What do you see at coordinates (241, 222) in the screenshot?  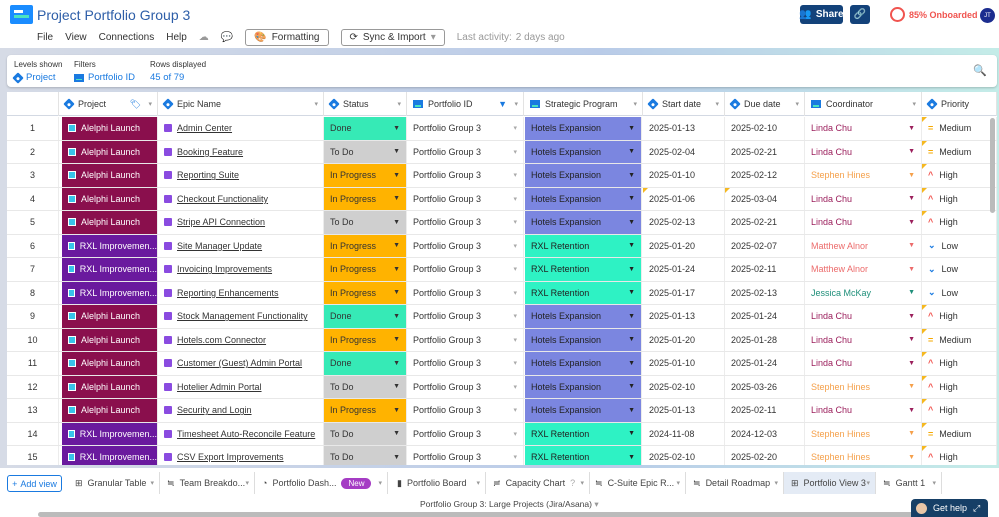 I see `epic-cell: Stripe API Connection` at bounding box center [241, 222].